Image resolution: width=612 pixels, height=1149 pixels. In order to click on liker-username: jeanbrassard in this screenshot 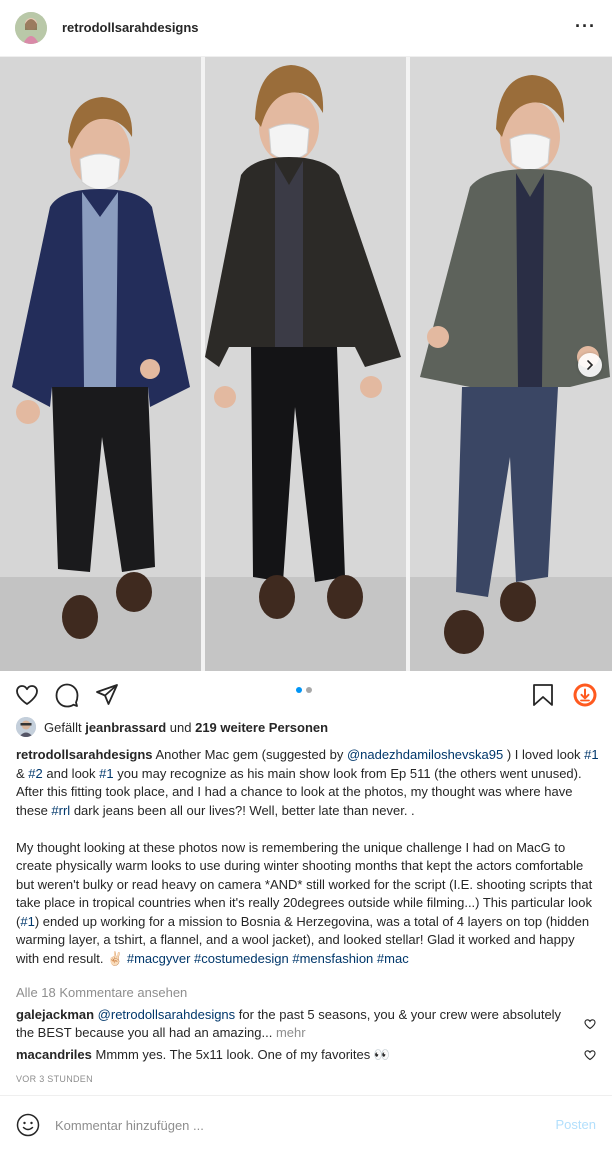, I will do `click(125, 727)`.